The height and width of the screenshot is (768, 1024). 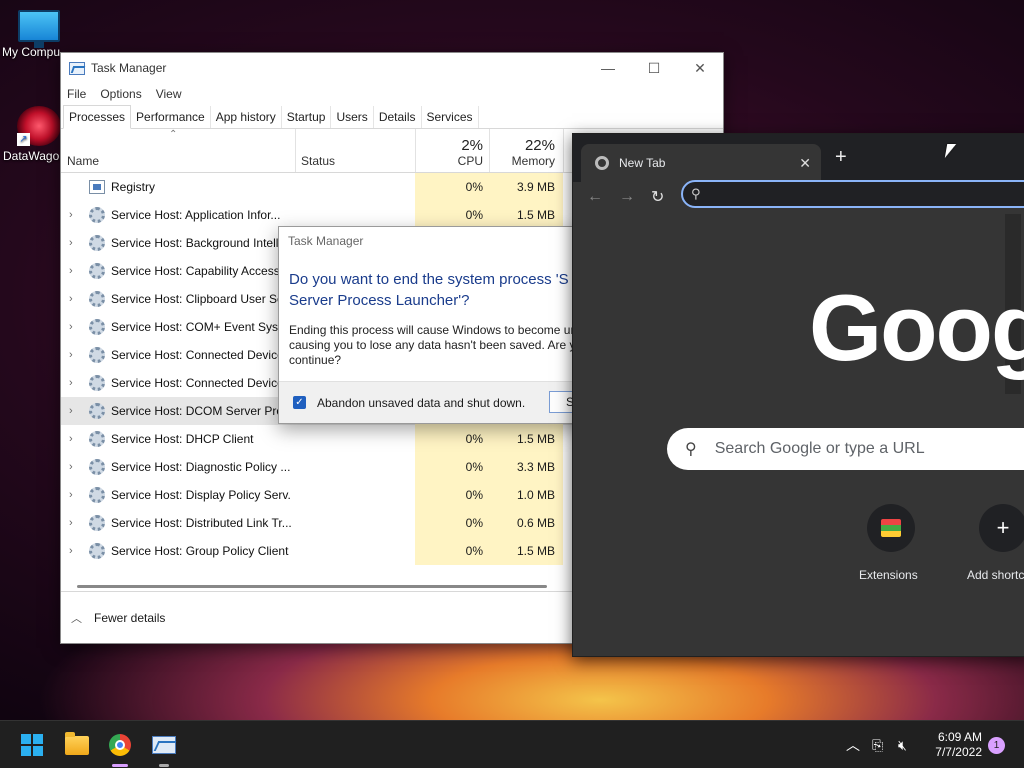 What do you see at coordinates (841, 157) in the screenshot?
I see `new-tab-button: +` at bounding box center [841, 157].